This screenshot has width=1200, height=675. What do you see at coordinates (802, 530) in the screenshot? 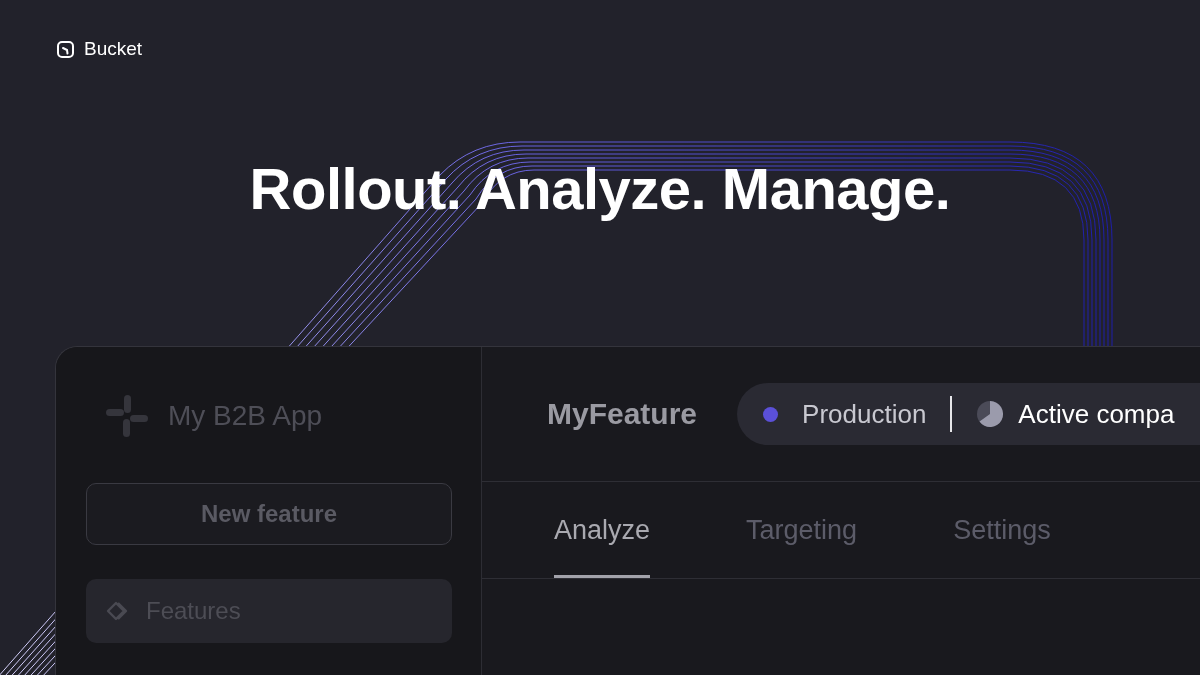
I see `tab: Targeting` at bounding box center [802, 530].